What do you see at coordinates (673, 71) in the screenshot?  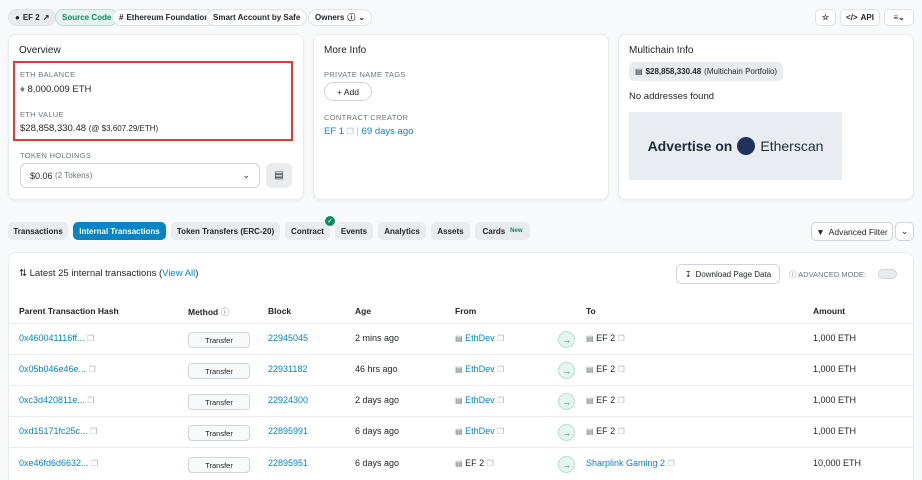 I see `portfolio-value: $28,858,330.48` at bounding box center [673, 71].